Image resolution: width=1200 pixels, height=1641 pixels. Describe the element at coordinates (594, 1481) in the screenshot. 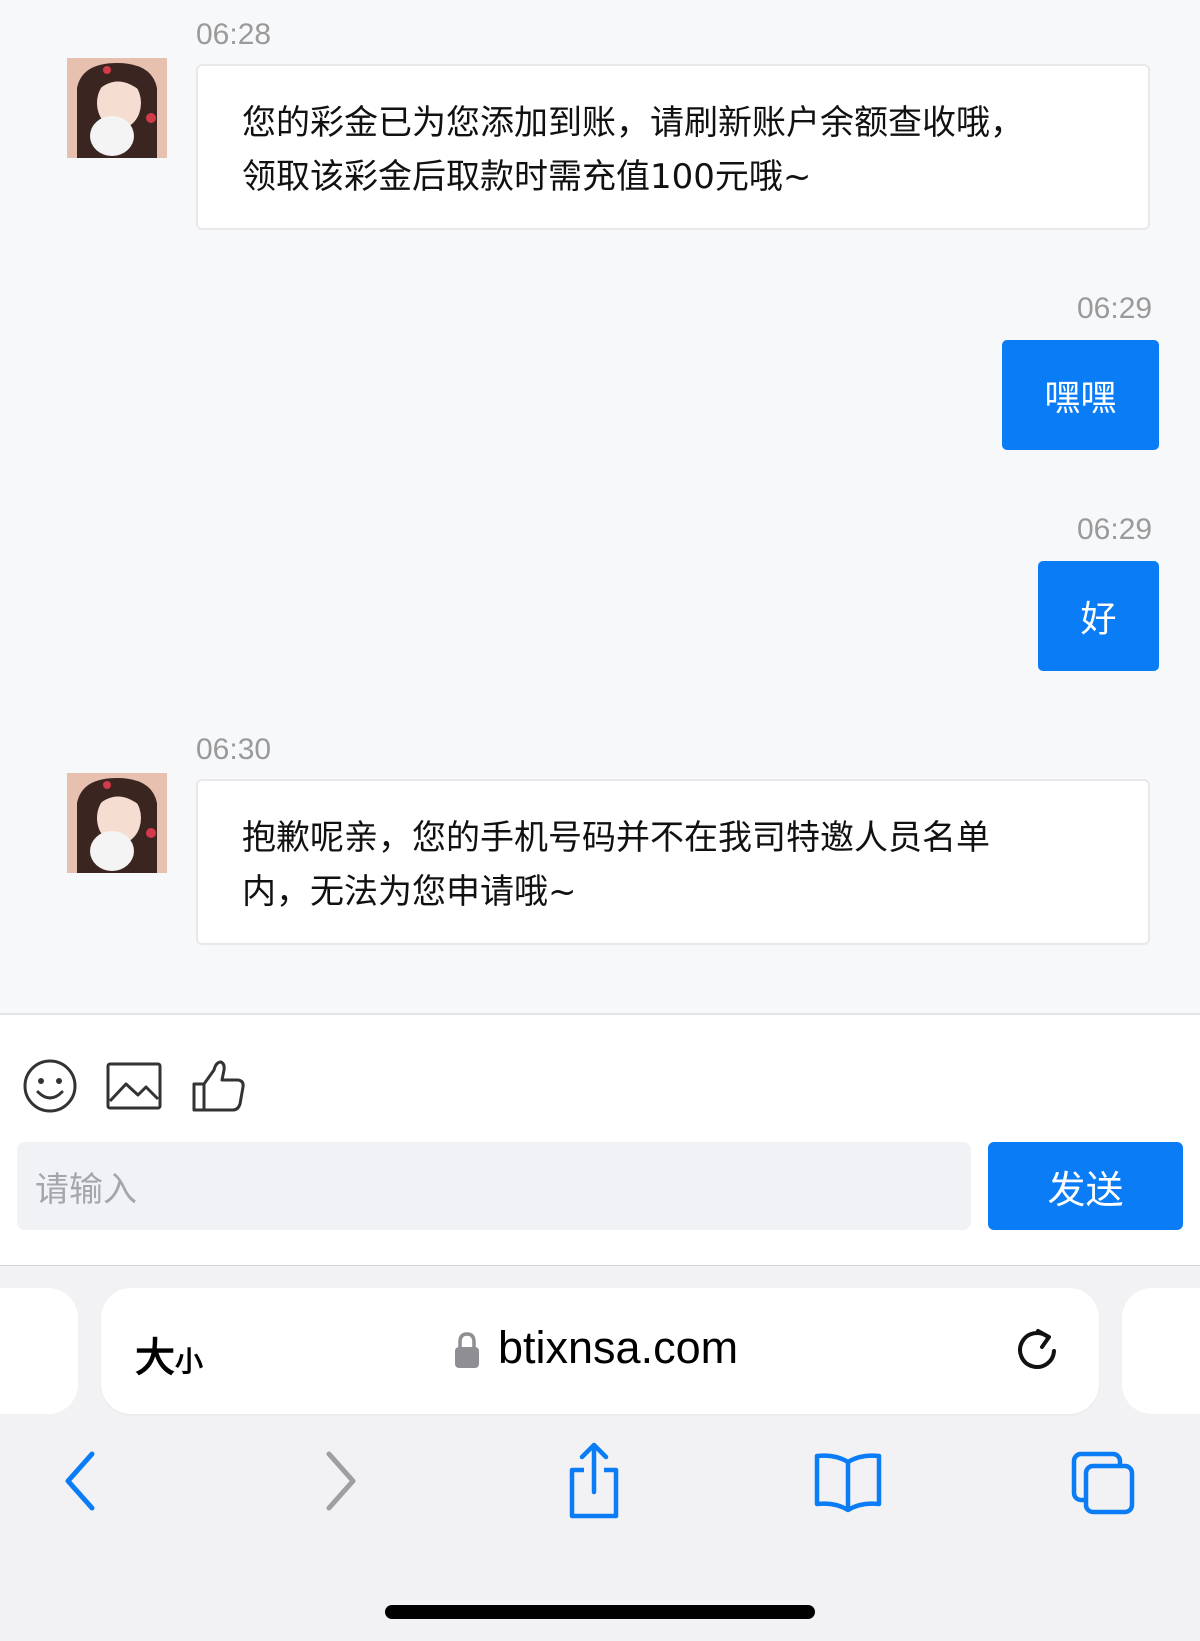

I see `share-icon` at that location.